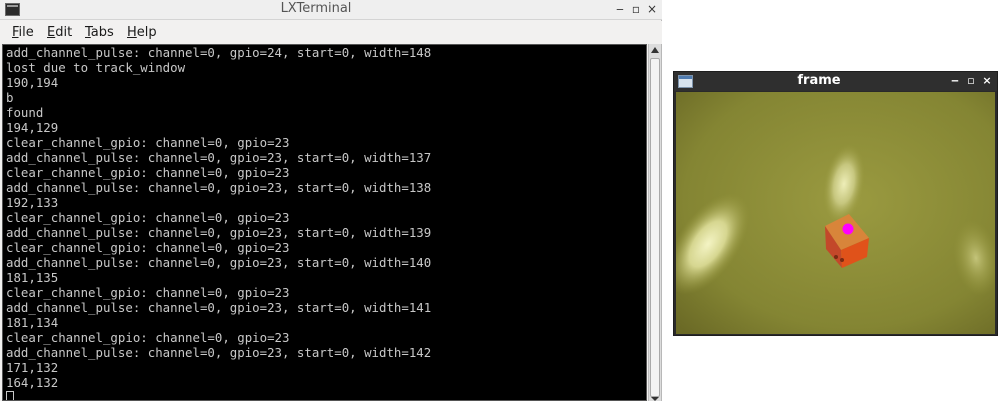  Describe the element at coordinates (819, 80) in the screenshot. I see `frame-window-title: frame` at that location.